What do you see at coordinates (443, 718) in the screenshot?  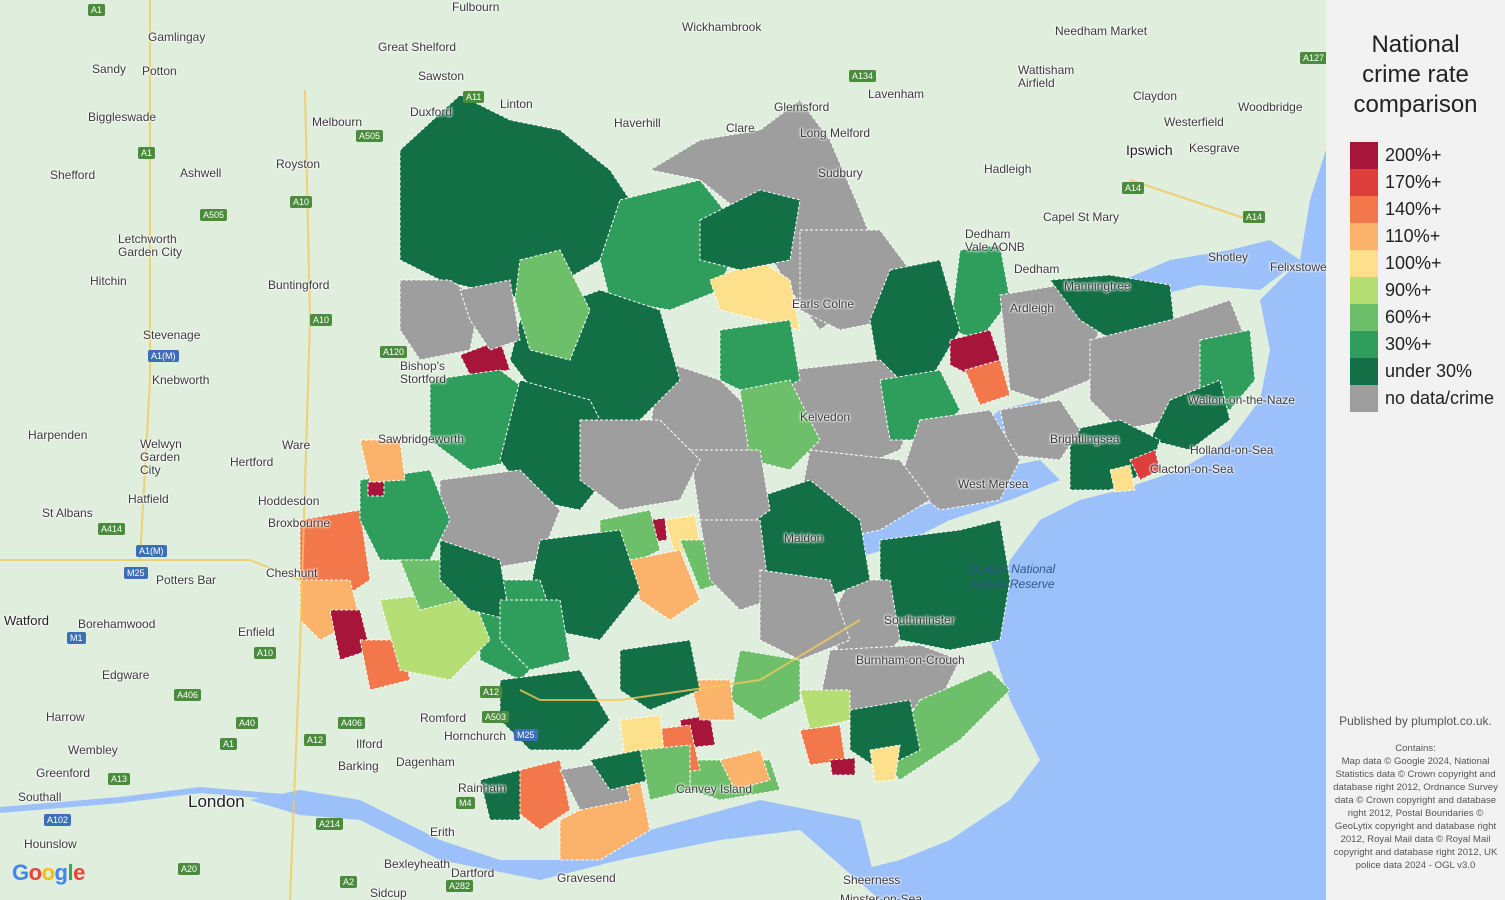 I see `place-label: Romford` at bounding box center [443, 718].